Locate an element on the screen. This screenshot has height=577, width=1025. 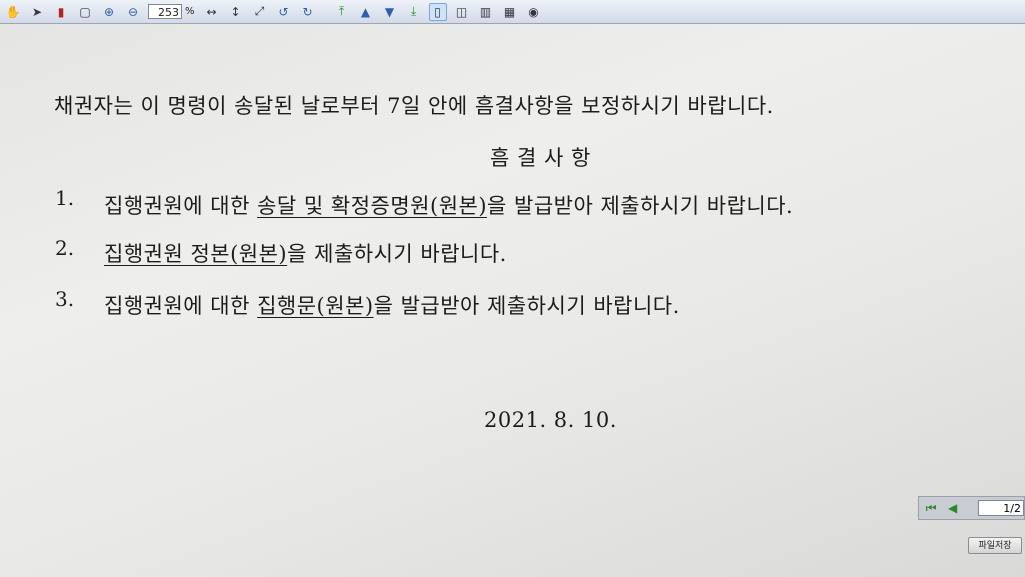
page-navigator: ⏮ ◀ 1/2 is located at coordinates (971, 508).